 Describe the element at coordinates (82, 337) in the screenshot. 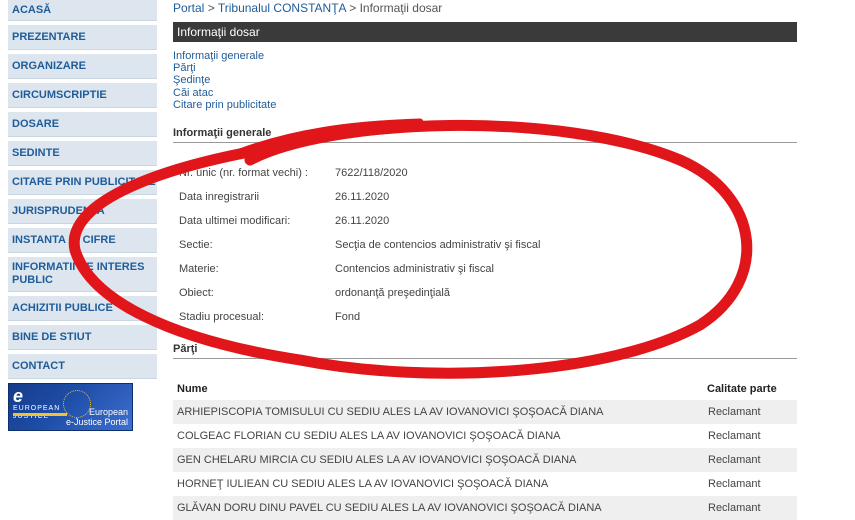

I see `sidebar-item-bine-de-stiut: BINE DE STIUT` at that location.